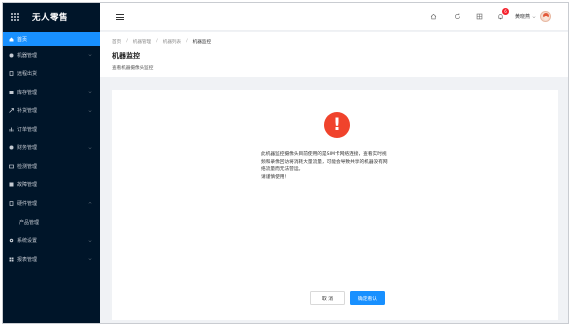 This screenshot has width=572, height=326. I want to click on sidebar-item-inventory: 库存管理, so click(51, 92).